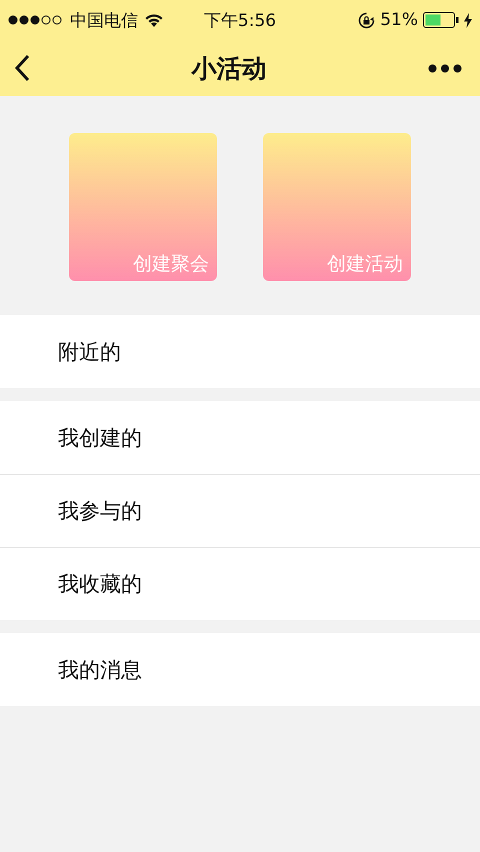  What do you see at coordinates (104, 21) in the screenshot?
I see `carrier-name: 中国电信` at bounding box center [104, 21].